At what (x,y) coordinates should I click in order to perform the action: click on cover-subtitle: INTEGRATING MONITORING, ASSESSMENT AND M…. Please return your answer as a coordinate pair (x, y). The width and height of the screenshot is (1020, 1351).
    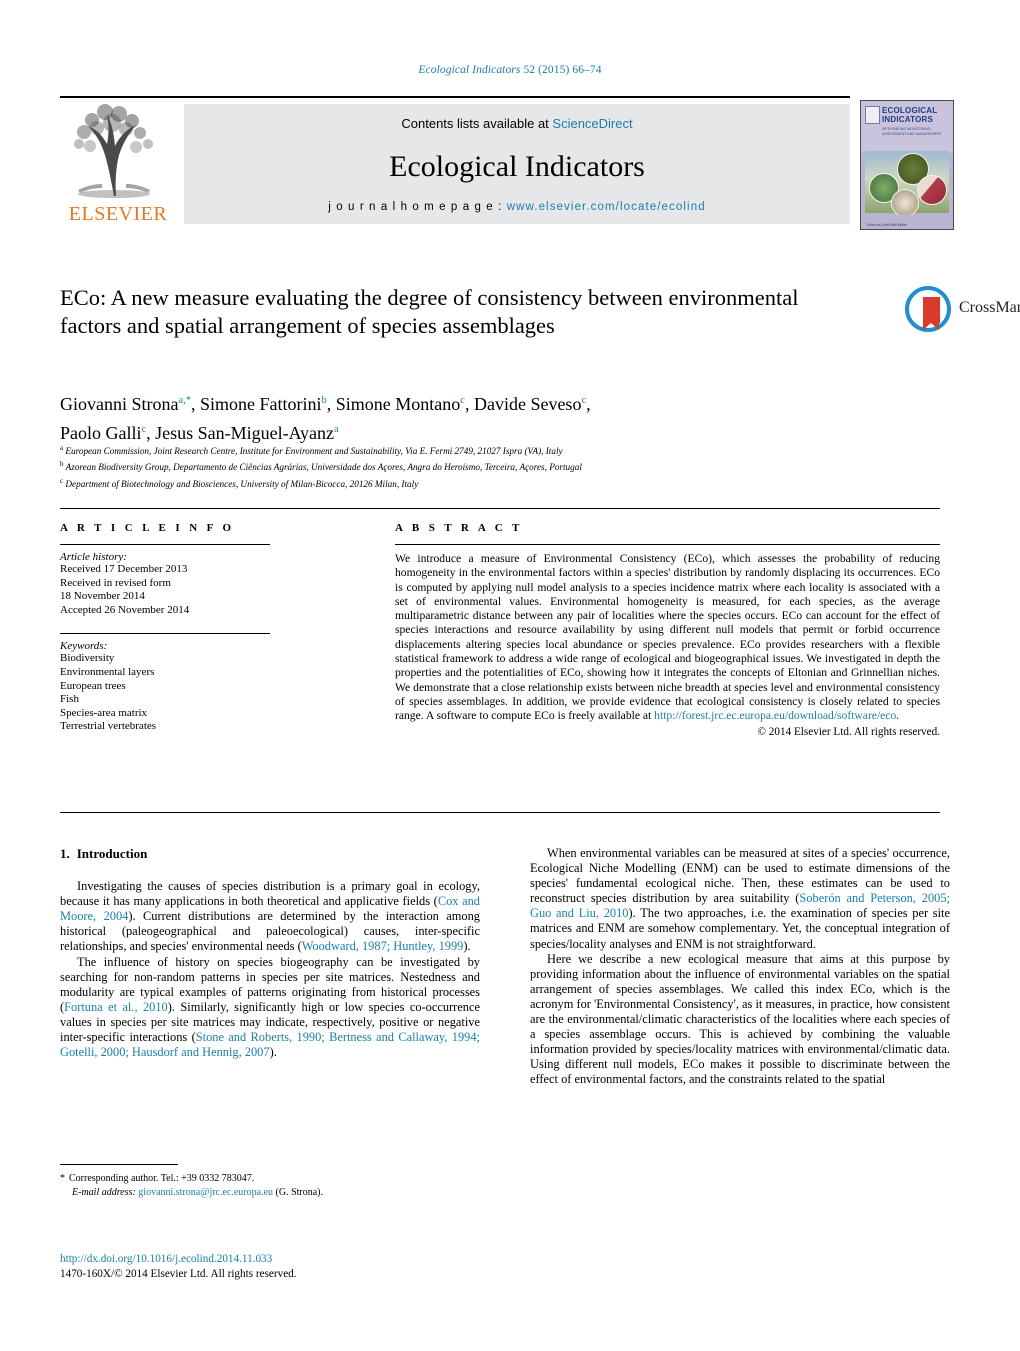
    Looking at the image, I should click on (912, 131).